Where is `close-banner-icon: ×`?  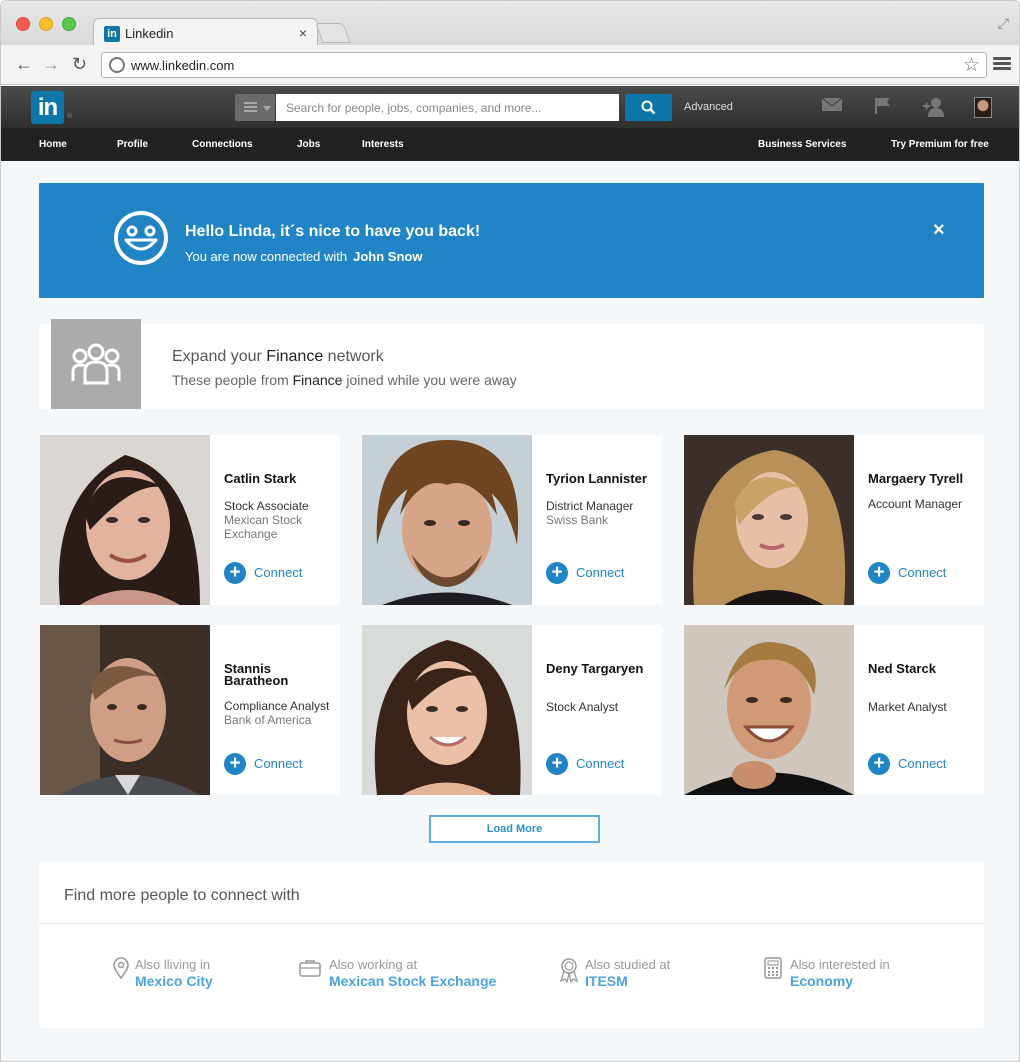
close-banner-icon: × is located at coordinates (939, 230).